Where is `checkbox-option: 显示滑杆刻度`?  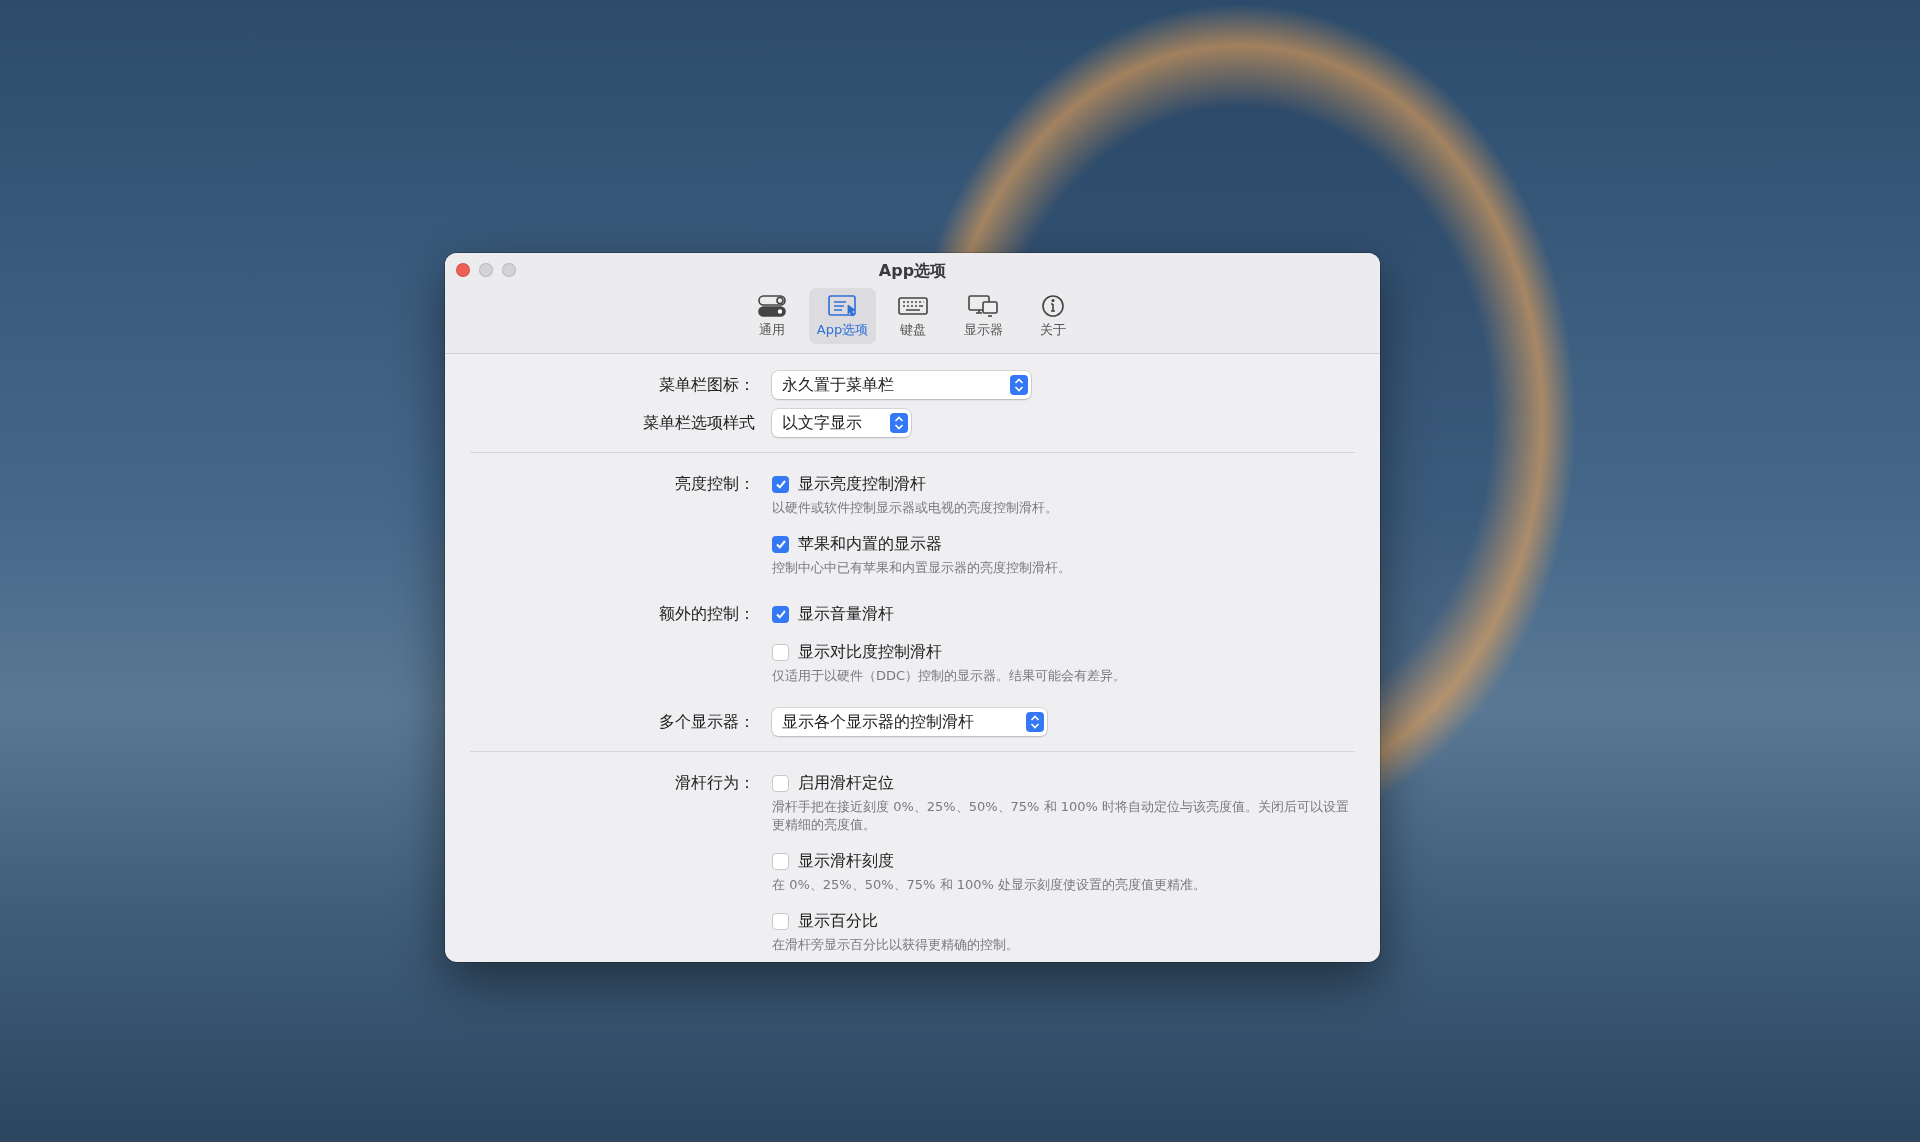 checkbox-option: 显示滑杆刻度 is located at coordinates (1063, 861).